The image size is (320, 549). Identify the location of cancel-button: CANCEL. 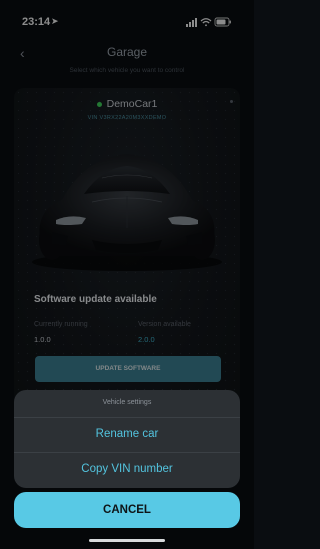
(127, 510).